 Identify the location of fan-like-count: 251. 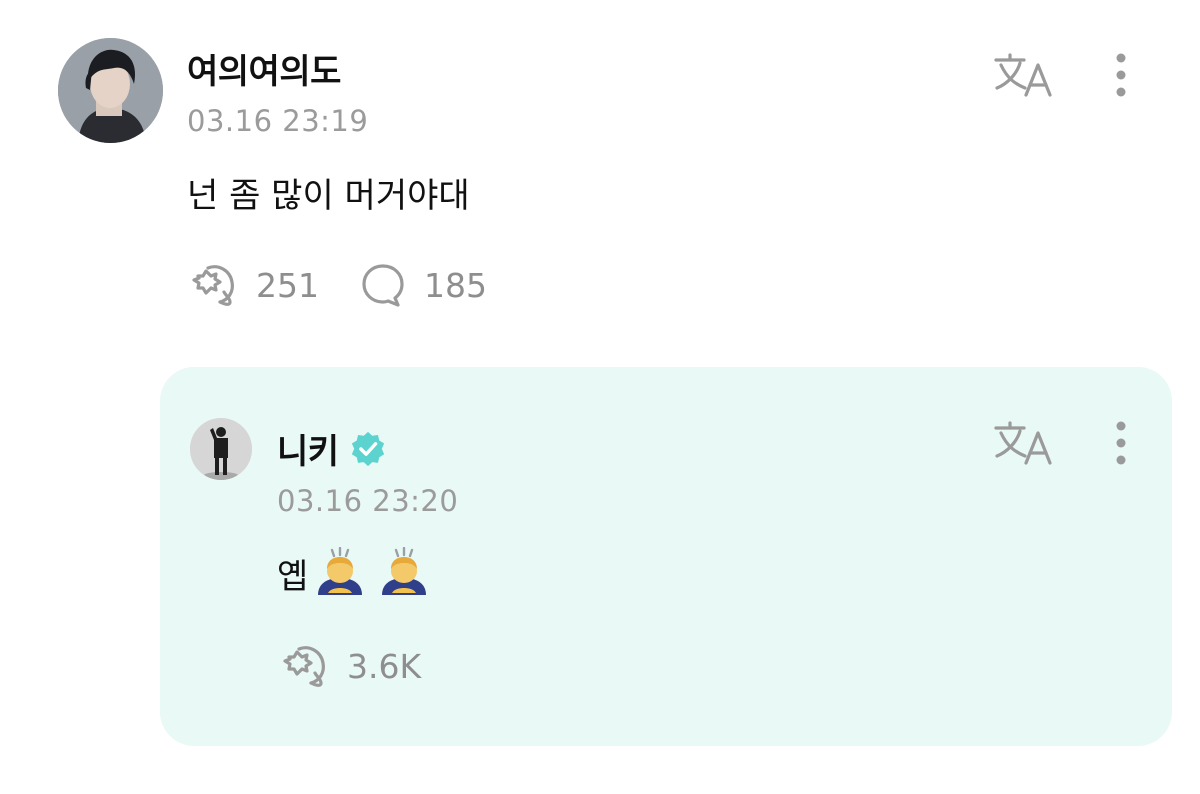
(287, 285).